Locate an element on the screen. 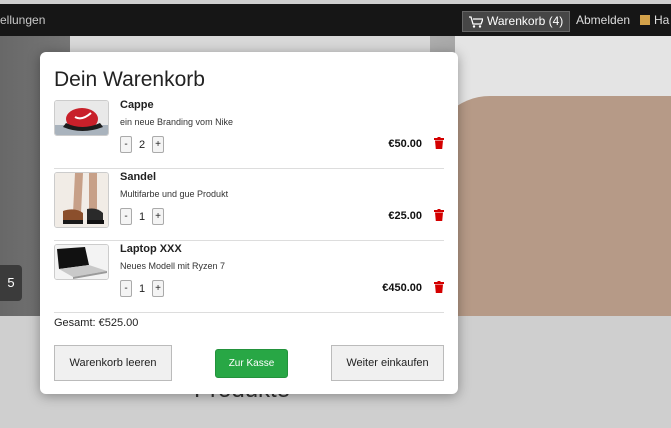 The image size is (671, 428). nav-cart-button: Warenkorb (4) is located at coordinates (516, 21).